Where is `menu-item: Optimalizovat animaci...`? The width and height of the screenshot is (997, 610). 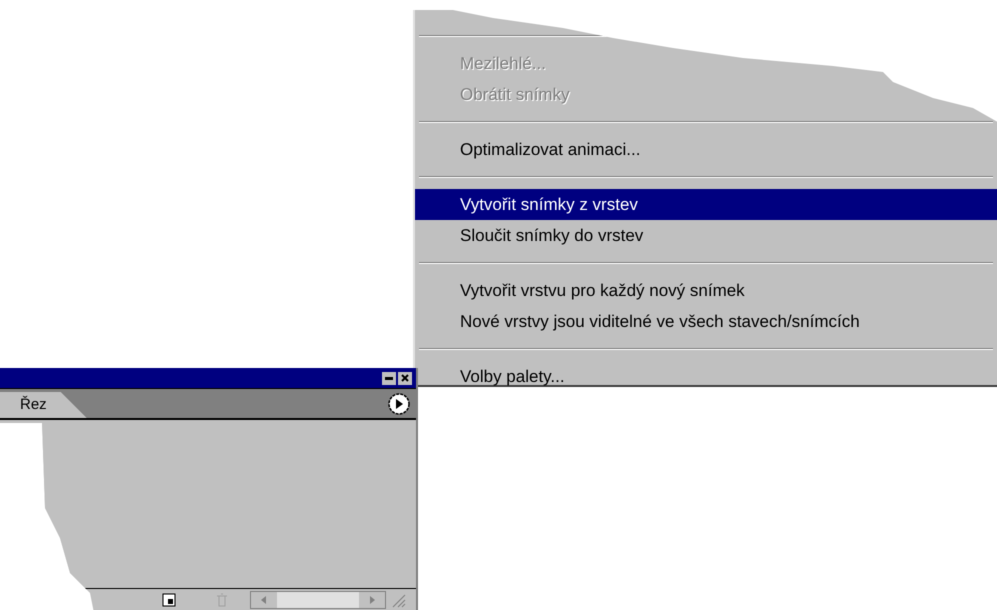 menu-item: Optimalizovat animaci... is located at coordinates (706, 149).